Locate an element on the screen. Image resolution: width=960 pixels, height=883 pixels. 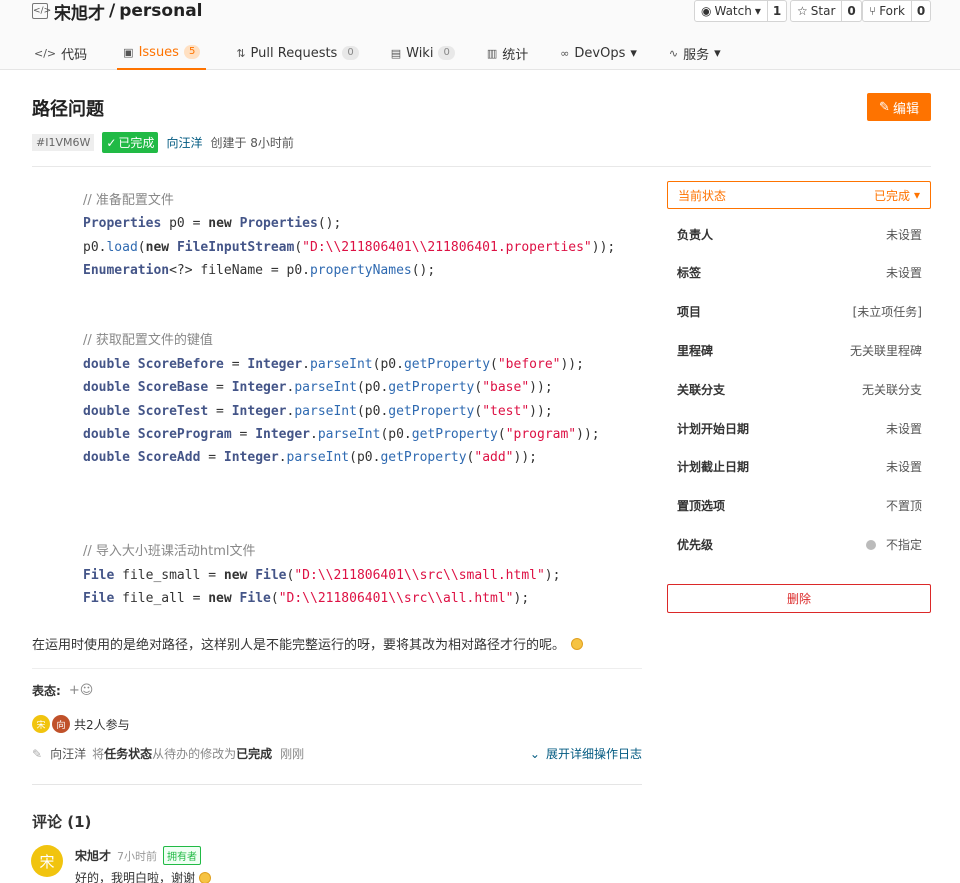
repo-name: personal is located at coordinates (160, 11).